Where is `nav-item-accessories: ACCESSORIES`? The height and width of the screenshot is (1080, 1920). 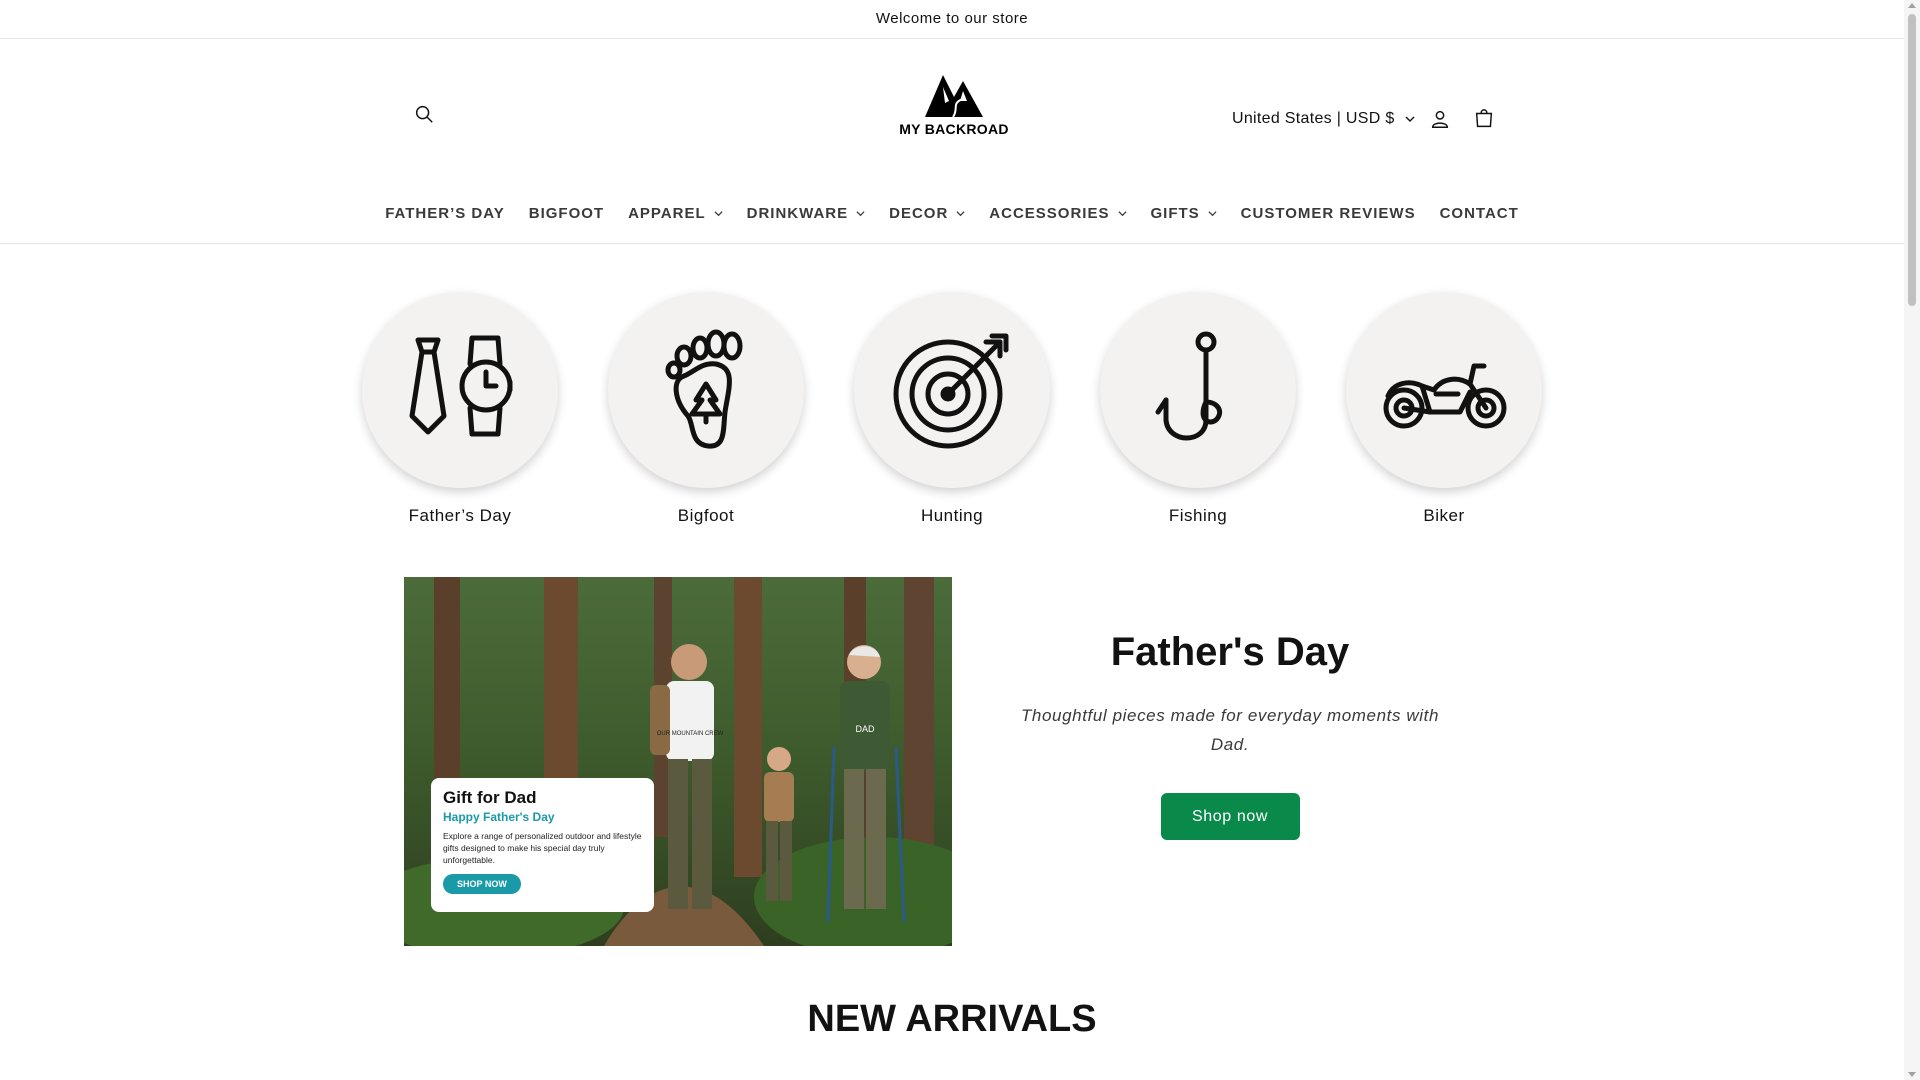 nav-item-accessories: ACCESSORIES is located at coordinates (1057, 213).